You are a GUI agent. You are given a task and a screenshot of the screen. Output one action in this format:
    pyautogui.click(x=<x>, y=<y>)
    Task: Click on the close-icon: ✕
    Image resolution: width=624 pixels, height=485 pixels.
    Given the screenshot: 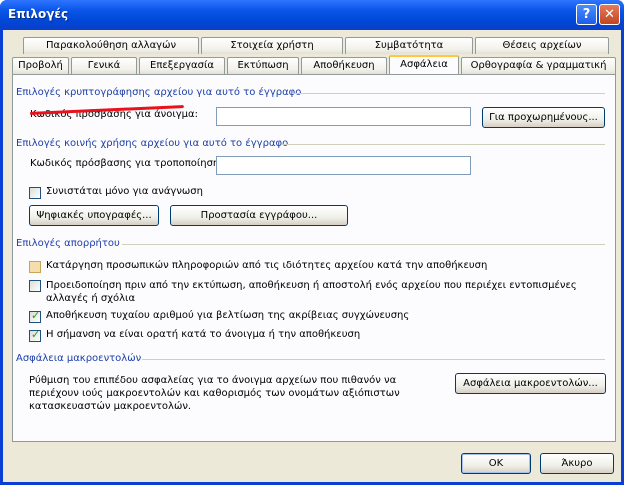 What is the action you would take?
    pyautogui.click(x=609, y=14)
    